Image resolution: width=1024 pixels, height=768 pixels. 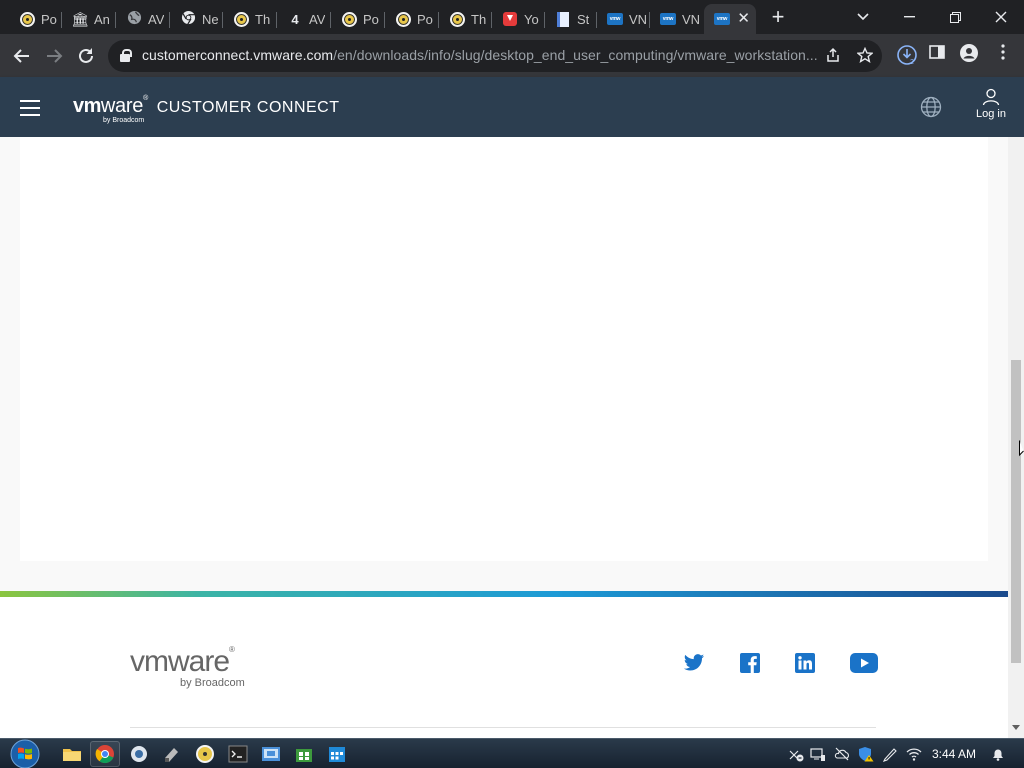 I want to click on security-warning-icon, so click(x=866, y=754).